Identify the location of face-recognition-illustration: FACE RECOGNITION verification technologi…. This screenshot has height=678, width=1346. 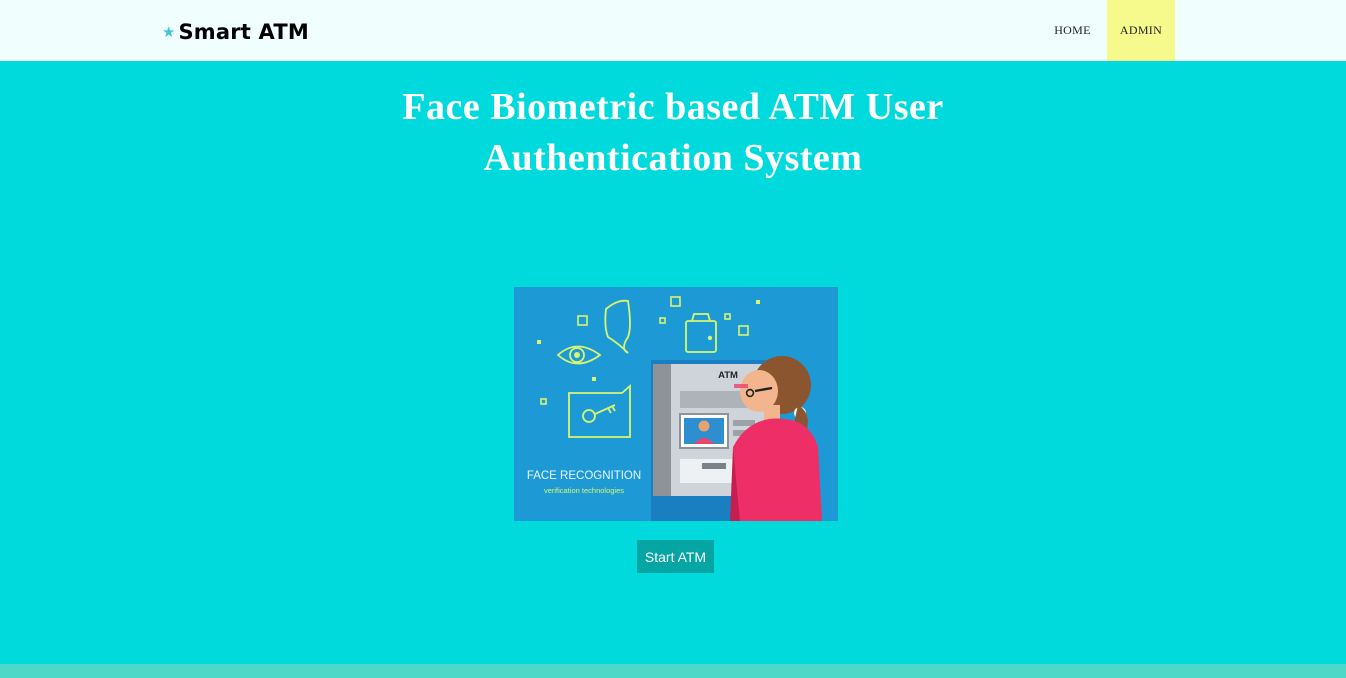
(676, 404).